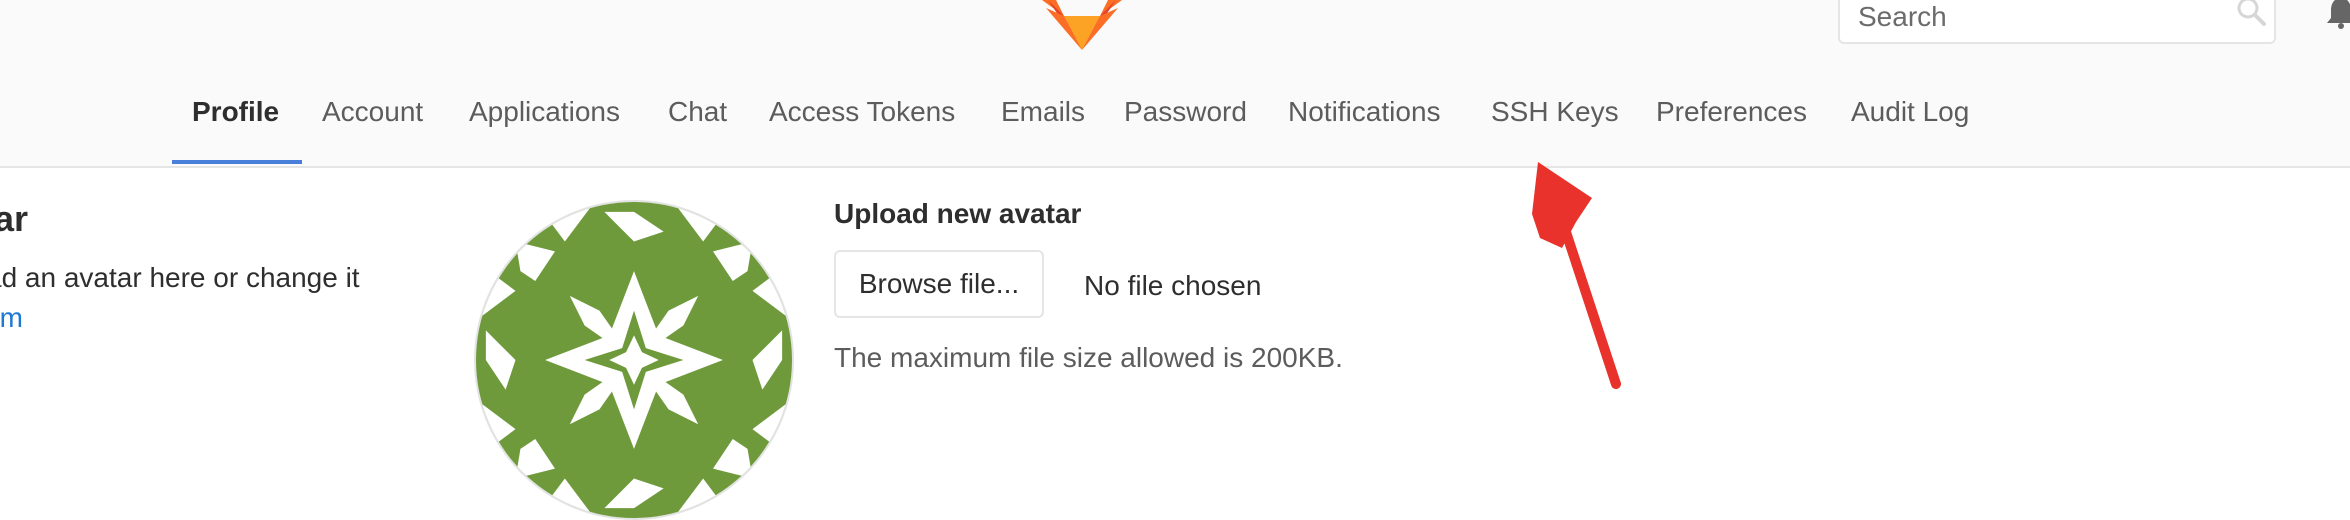  What do you see at coordinates (14, 218) in the screenshot?
I see `avatar-section-title: atar` at bounding box center [14, 218].